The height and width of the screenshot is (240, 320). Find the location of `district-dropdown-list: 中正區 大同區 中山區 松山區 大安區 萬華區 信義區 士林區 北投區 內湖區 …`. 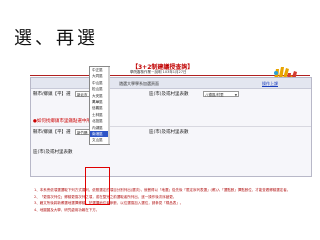

district-dropdown-list: 中正區 大同區 中山區 松山區 大安區 萬華區 信義區 士林區 北投區 內湖區 … is located at coordinates (99, 105).